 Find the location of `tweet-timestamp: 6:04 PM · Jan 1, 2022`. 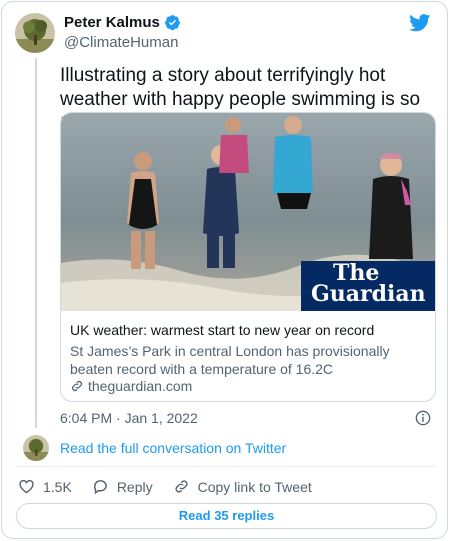

tweet-timestamp: 6:04 PM · Jan 1, 2022 is located at coordinates (129, 418).